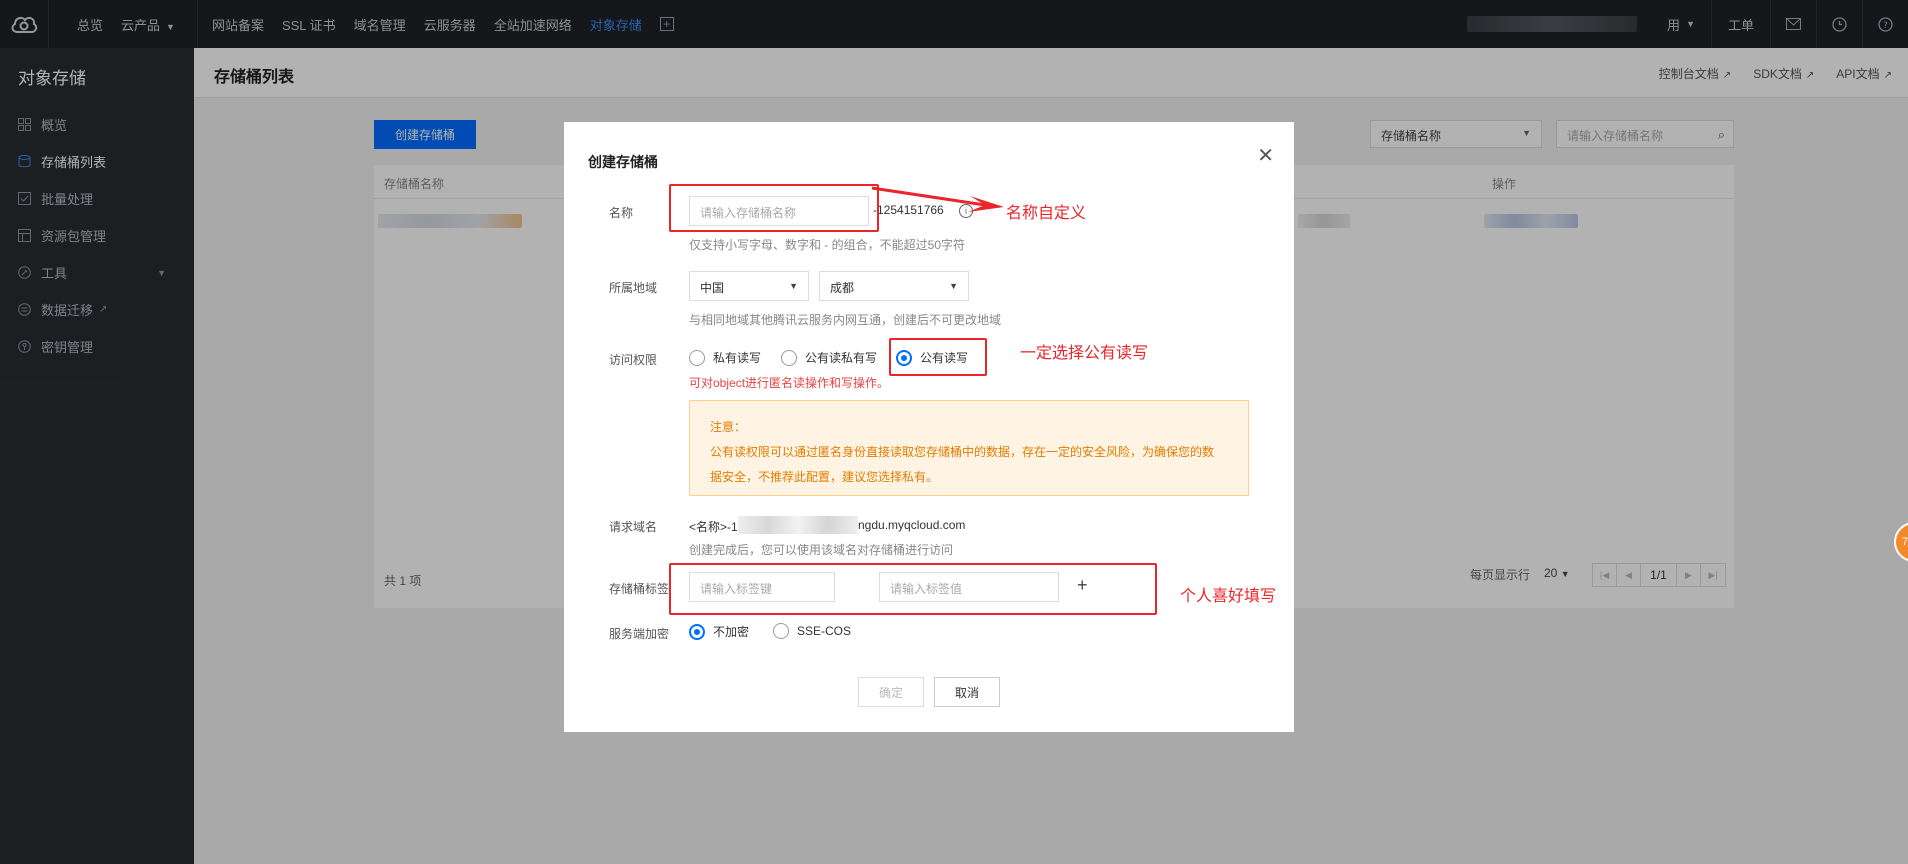 The image size is (1908, 864). I want to click on annotation-arrow-icon, so click(937, 199).